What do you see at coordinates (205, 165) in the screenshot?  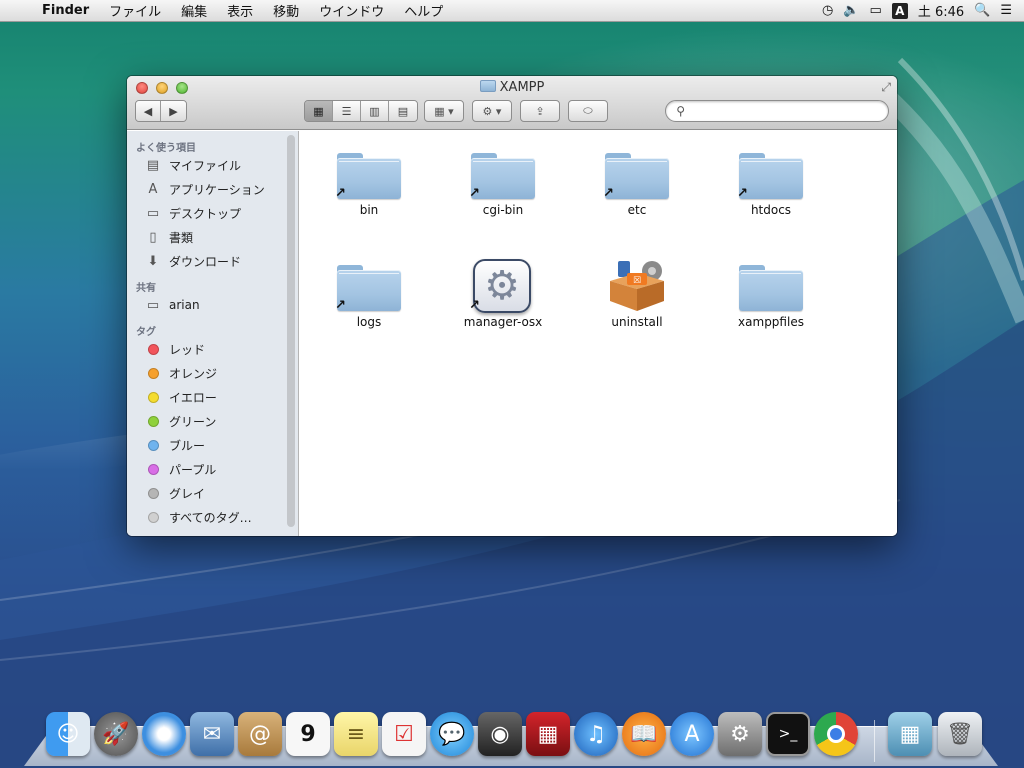 I see `sidebar-item-label: マイファイル` at bounding box center [205, 165].